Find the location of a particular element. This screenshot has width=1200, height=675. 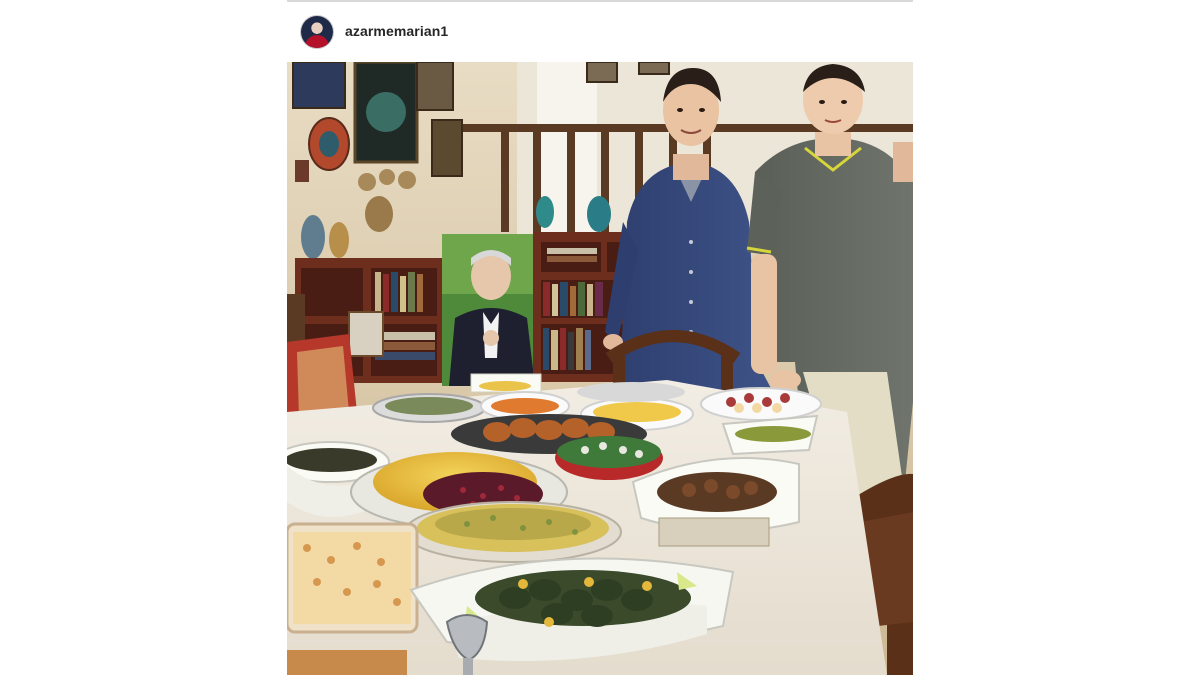

post-header: azarmemarian1 is located at coordinates (600, 32).